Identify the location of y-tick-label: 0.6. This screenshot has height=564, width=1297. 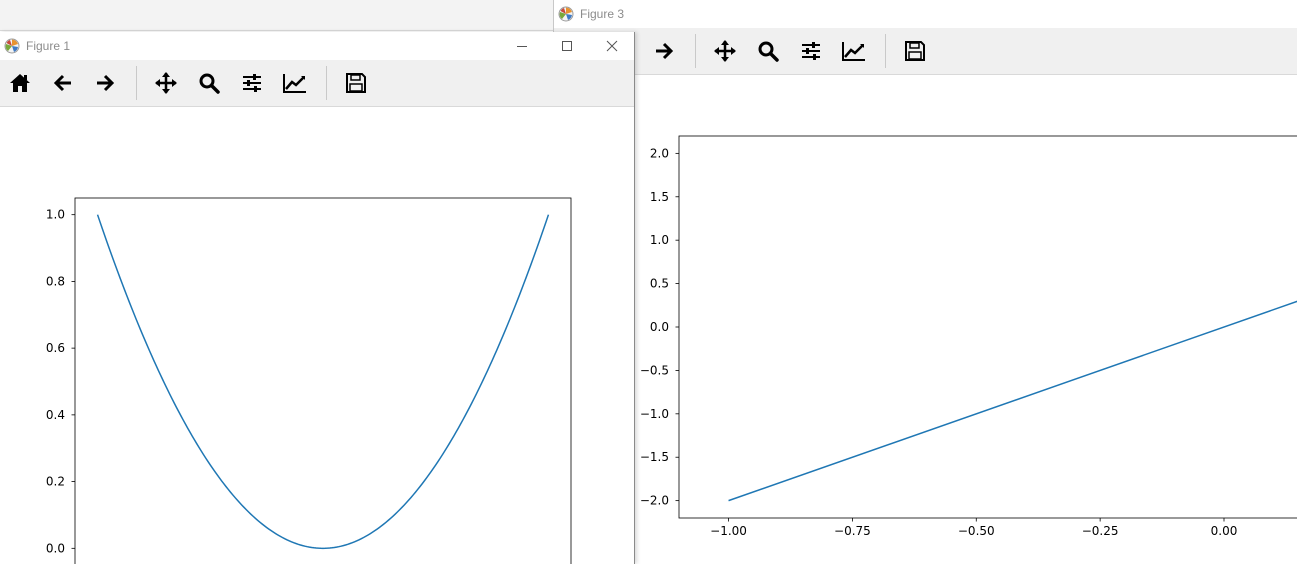
(55, 348).